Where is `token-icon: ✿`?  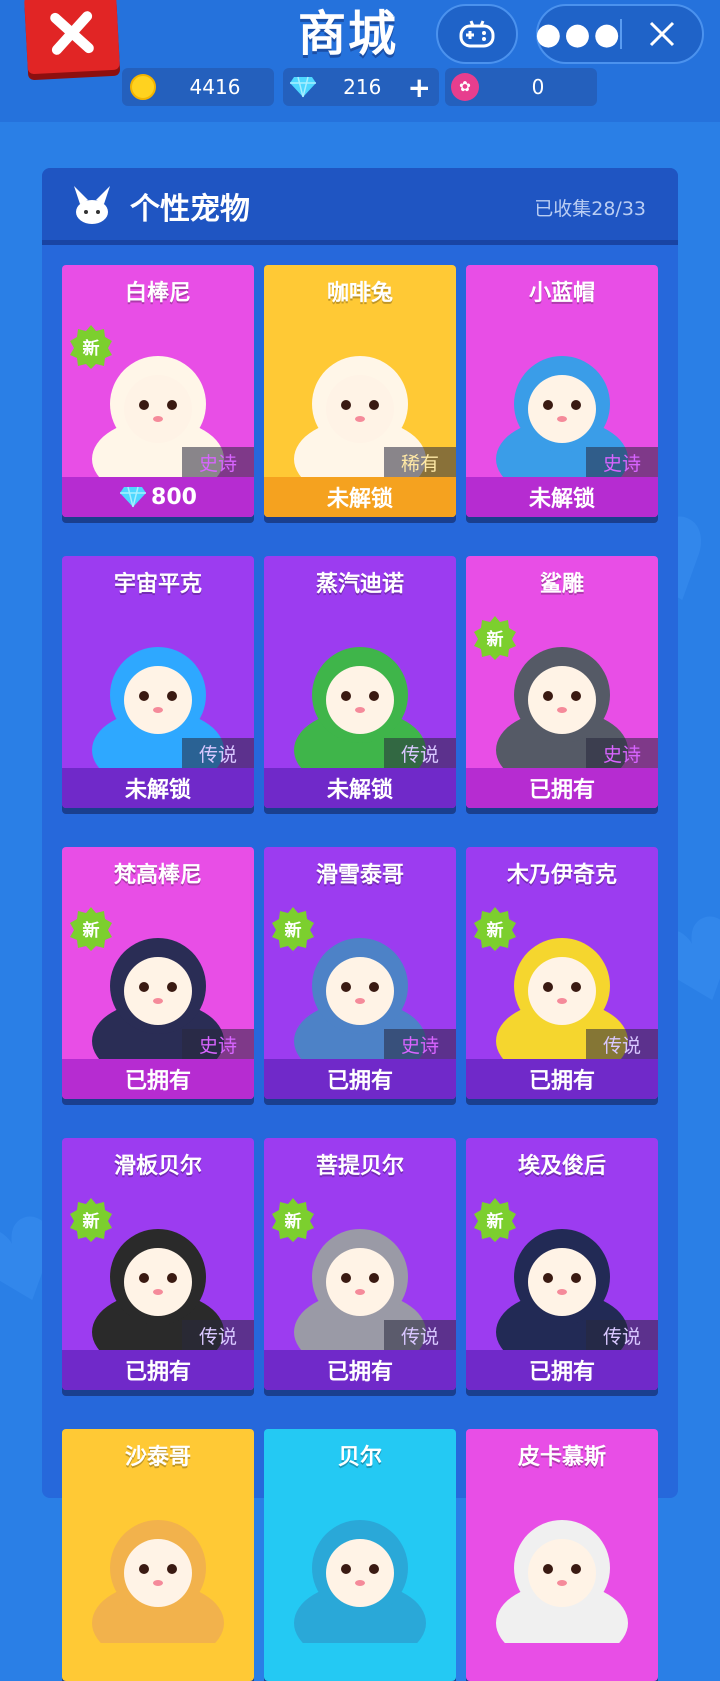
token-icon: ✿ is located at coordinates (465, 87).